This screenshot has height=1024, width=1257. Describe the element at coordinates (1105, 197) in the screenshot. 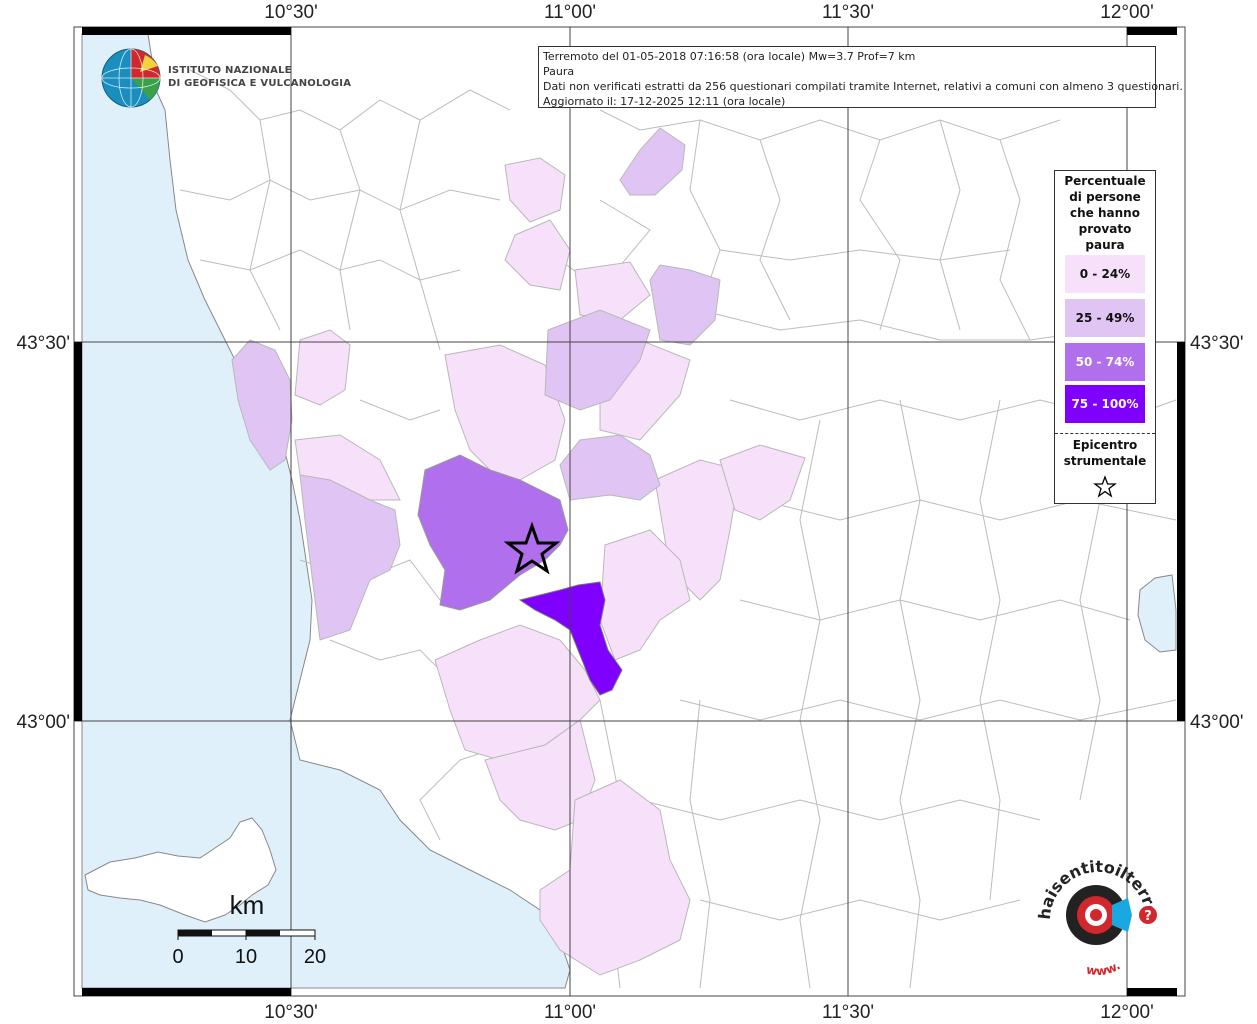

I see `legend-title-line: di persone` at that location.